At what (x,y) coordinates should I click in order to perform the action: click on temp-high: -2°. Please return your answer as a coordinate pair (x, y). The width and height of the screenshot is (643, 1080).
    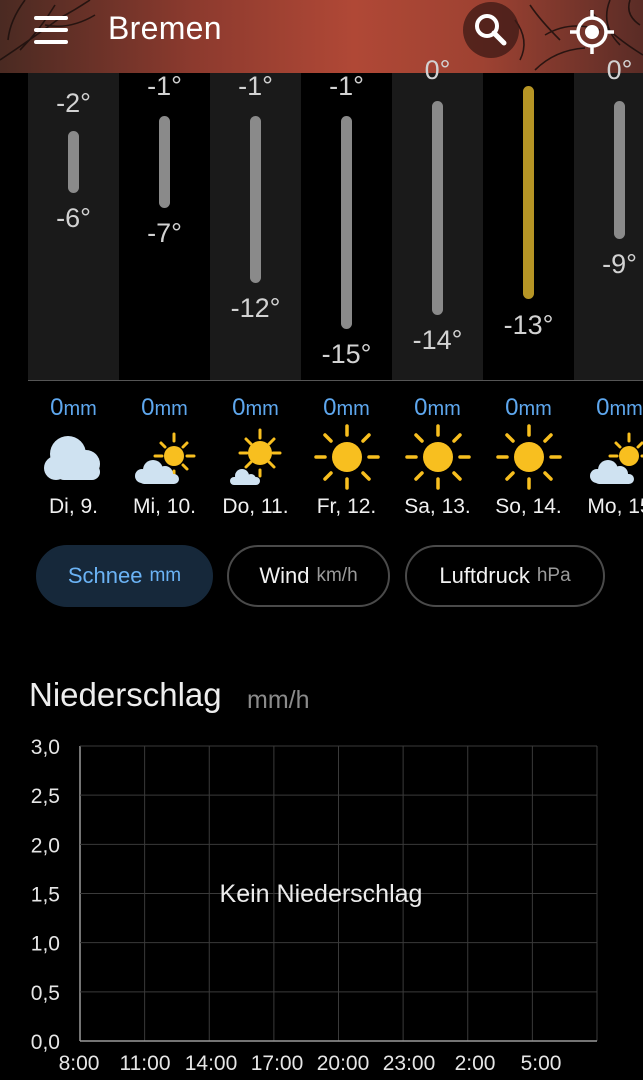
    Looking at the image, I should click on (73, 103).